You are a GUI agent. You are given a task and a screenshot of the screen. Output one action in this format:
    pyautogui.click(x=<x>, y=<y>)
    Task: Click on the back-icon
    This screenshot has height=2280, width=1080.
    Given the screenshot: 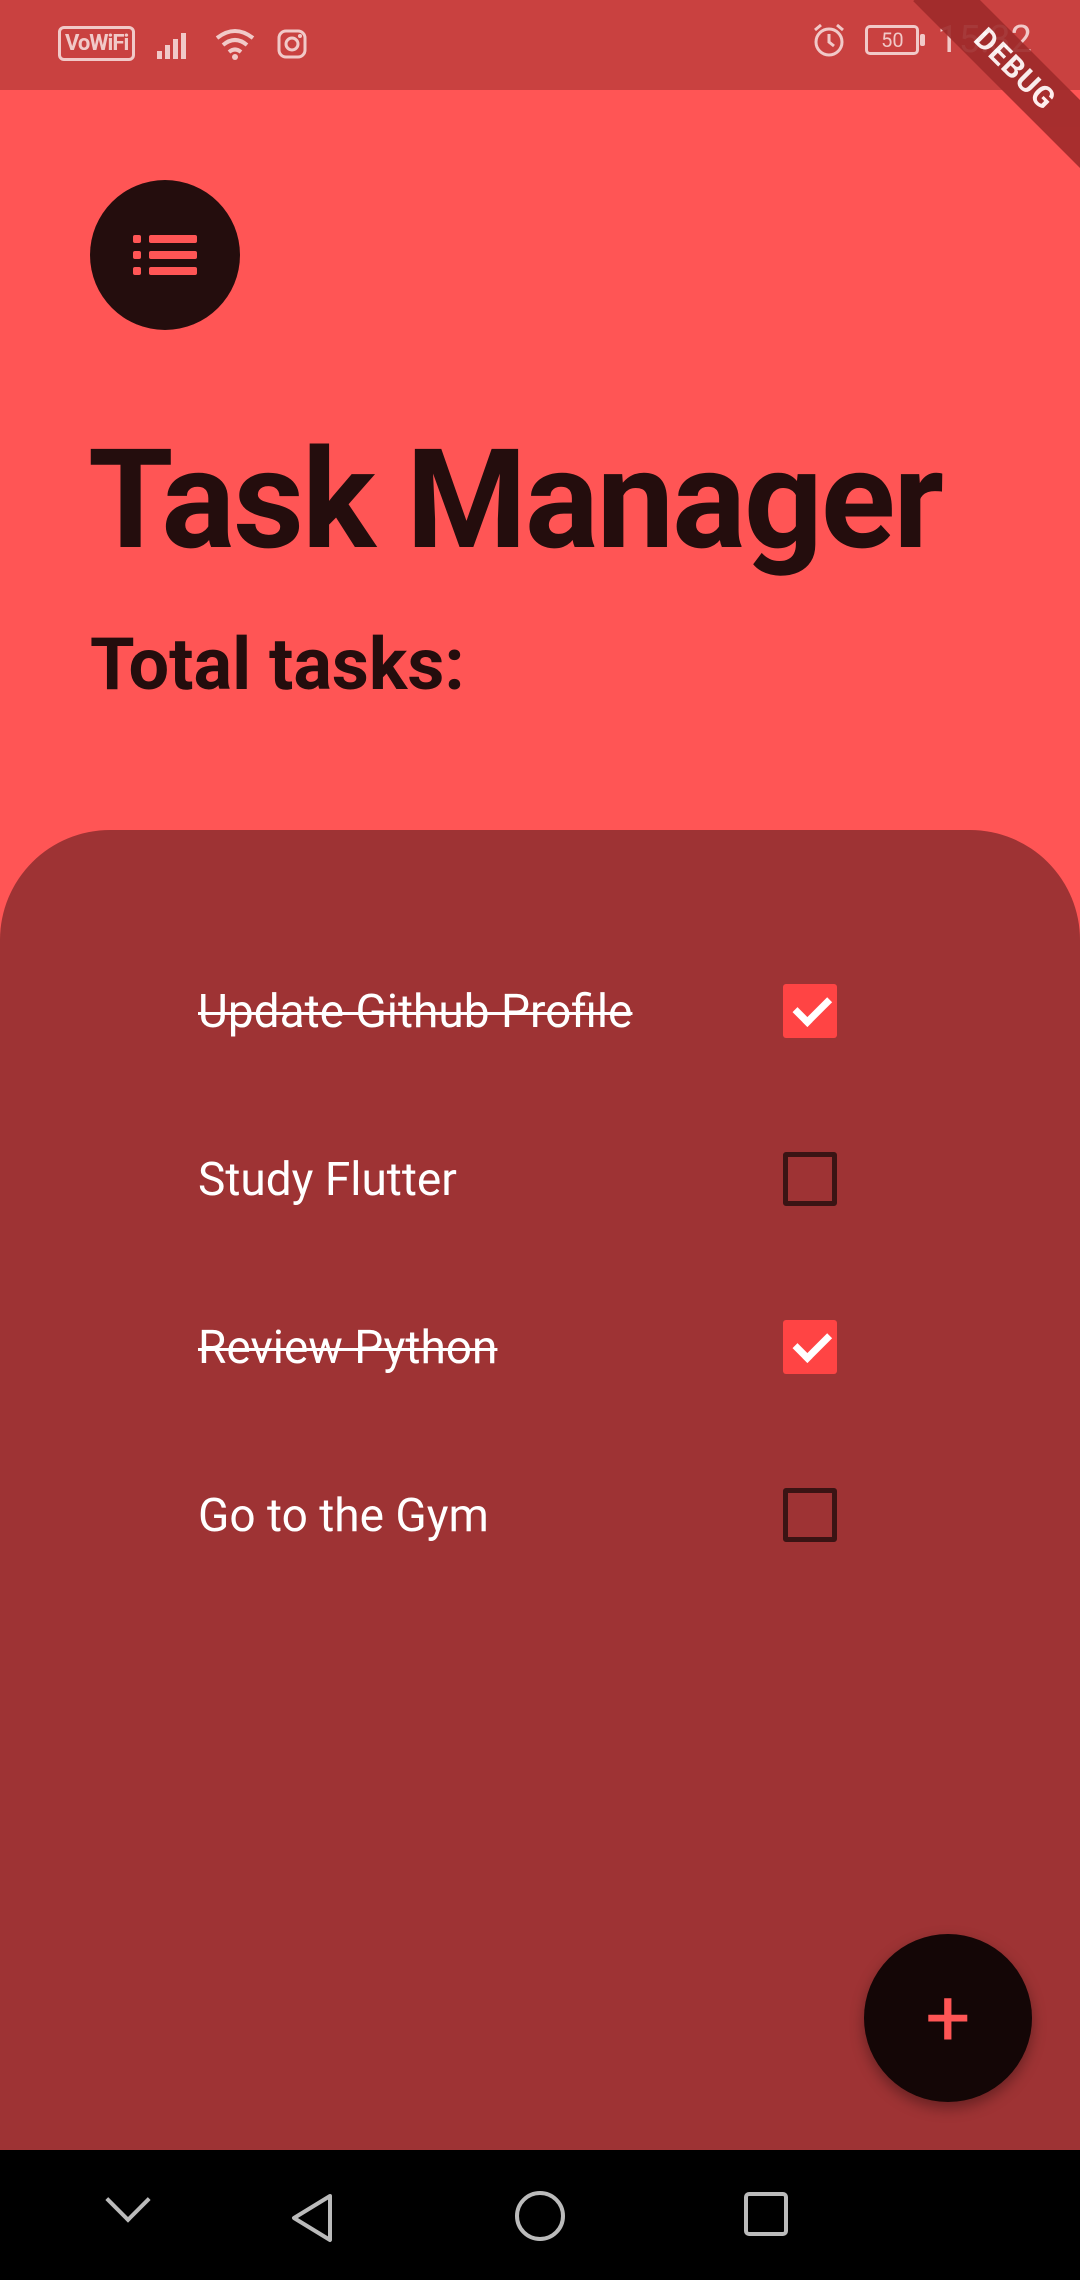 What is the action you would take?
    pyautogui.click(x=312, y=2218)
    